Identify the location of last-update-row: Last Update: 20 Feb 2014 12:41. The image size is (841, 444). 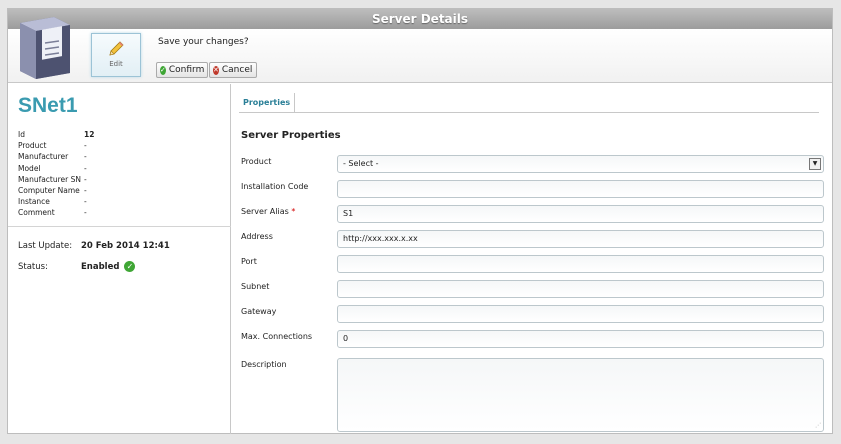
(94, 246).